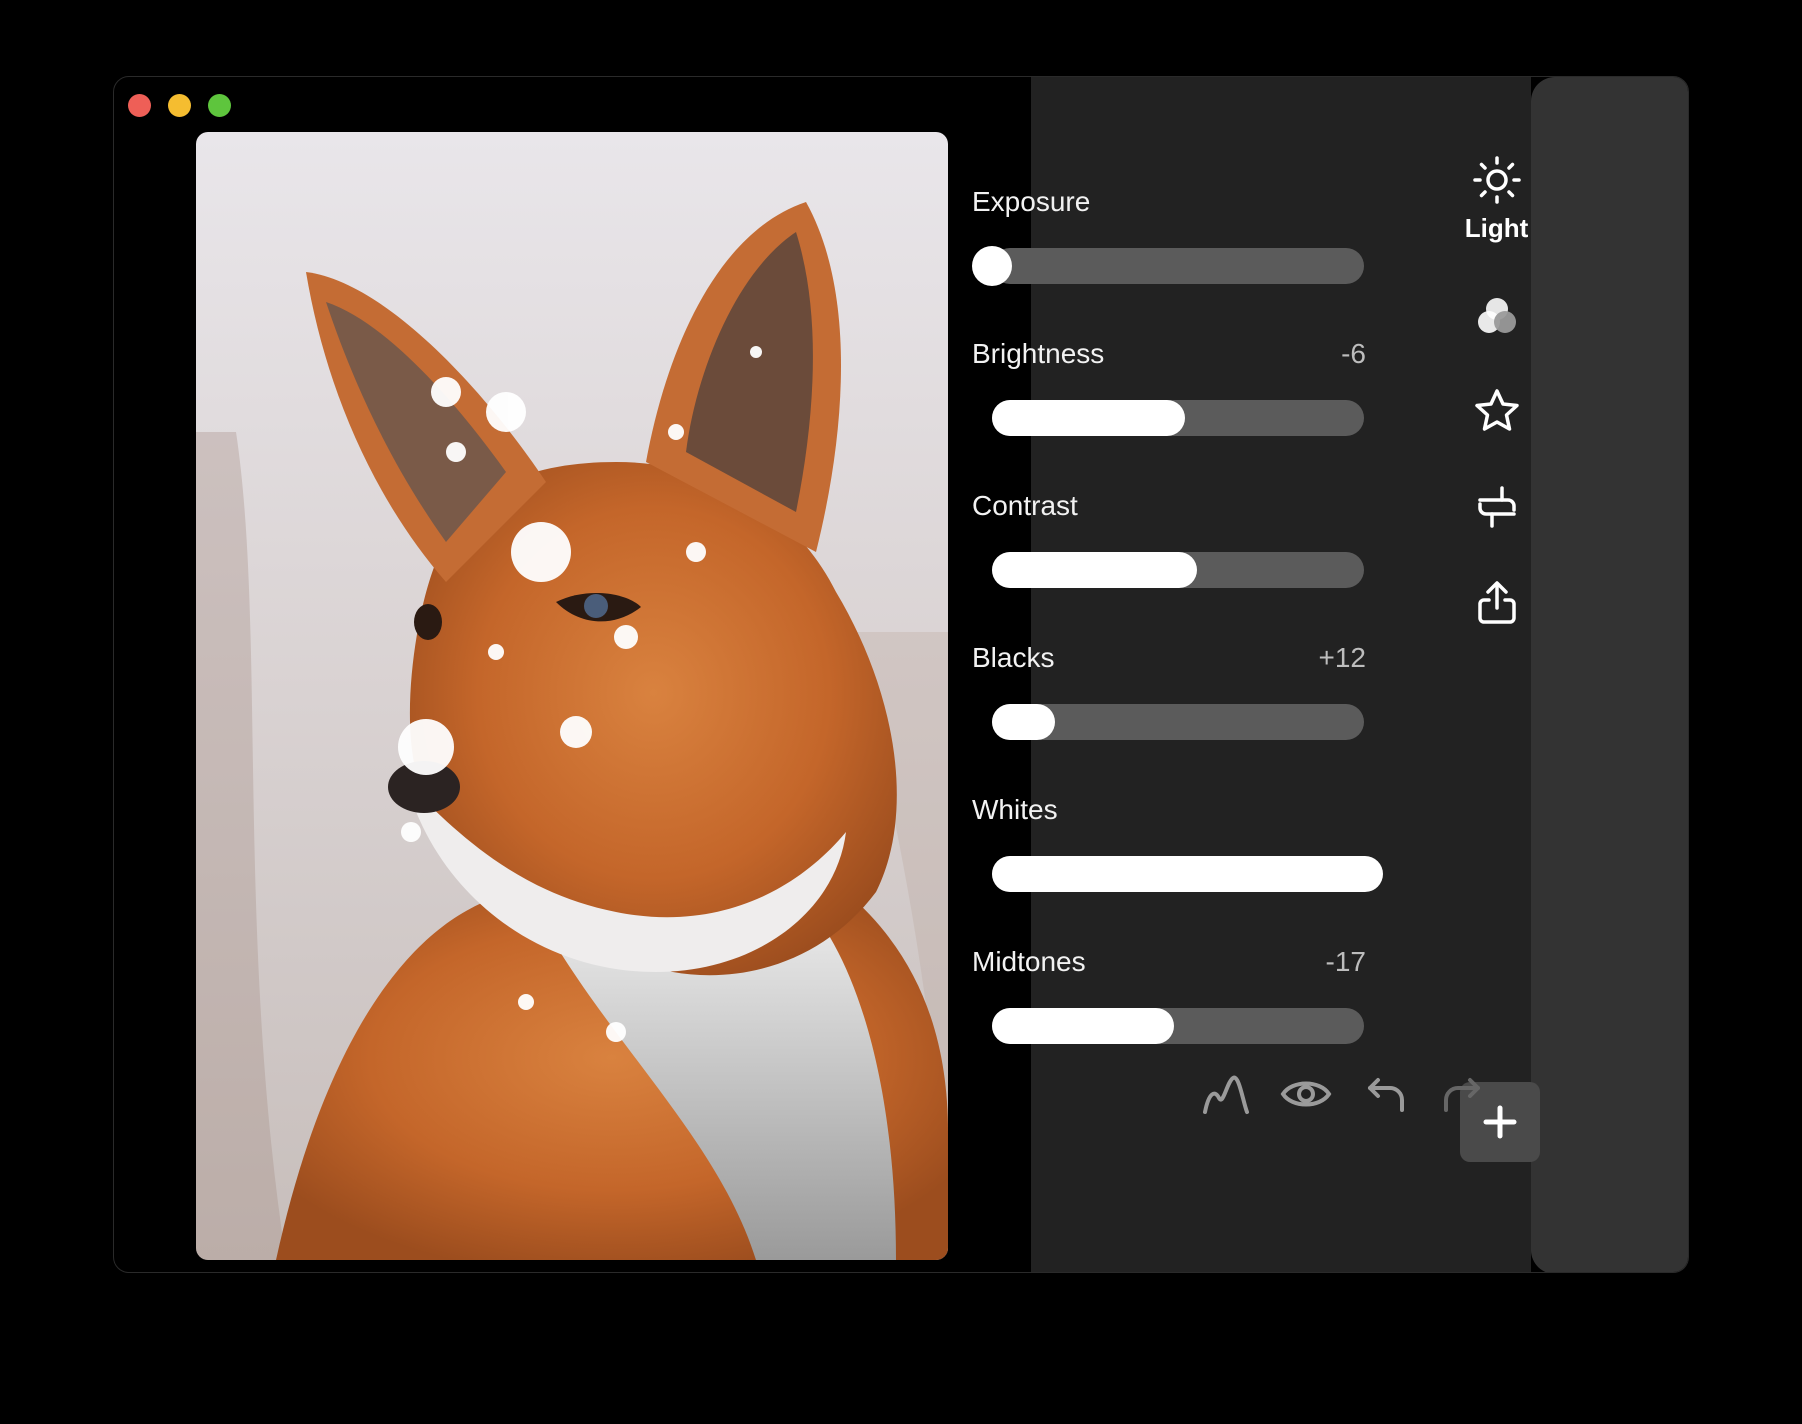  What do you see at coordinates (139, 105) in the screenshot?
I see `close-window-button` at bounding box center [139, 105].